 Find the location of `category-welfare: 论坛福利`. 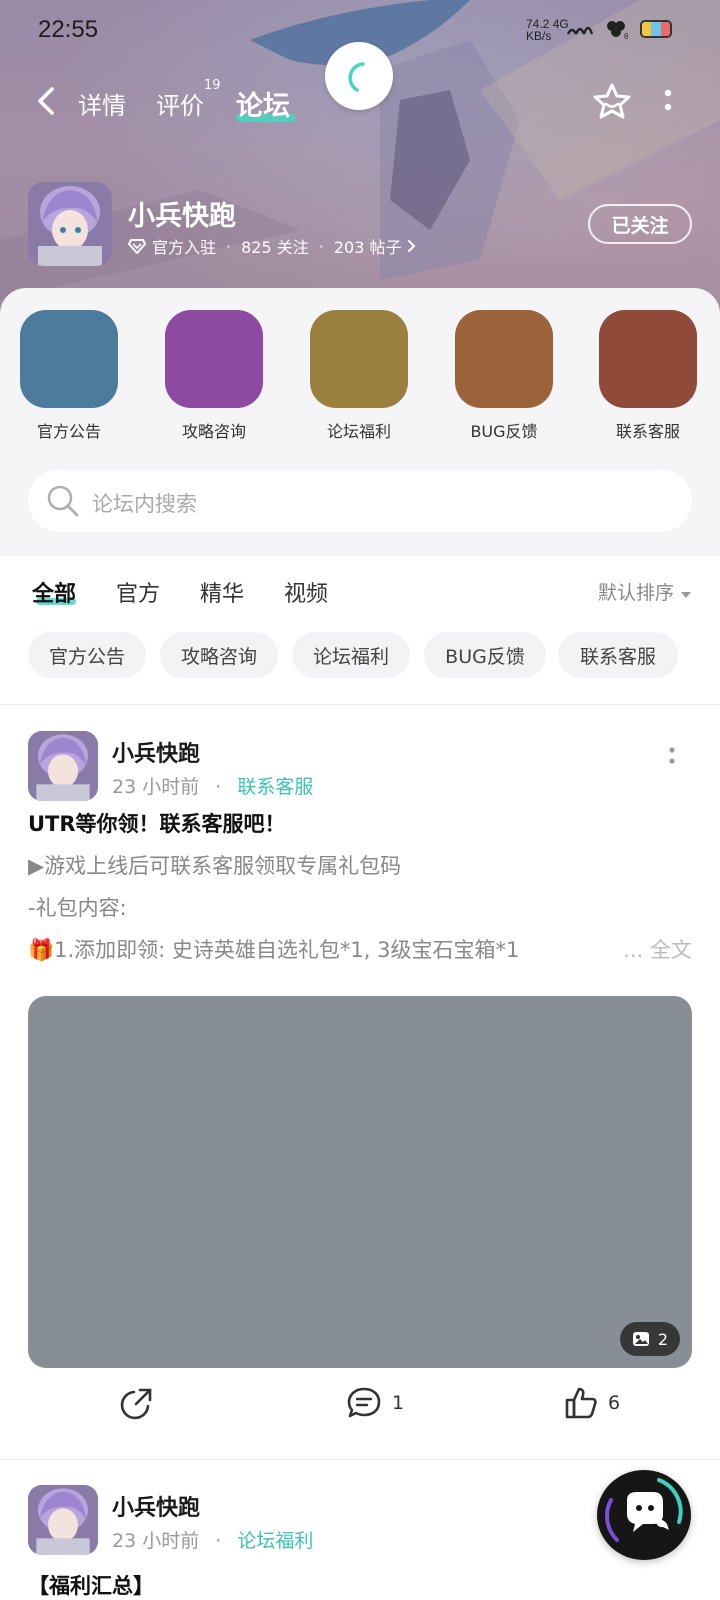

category-welfare: 论坛福利 is located at coordinates (359, 376).